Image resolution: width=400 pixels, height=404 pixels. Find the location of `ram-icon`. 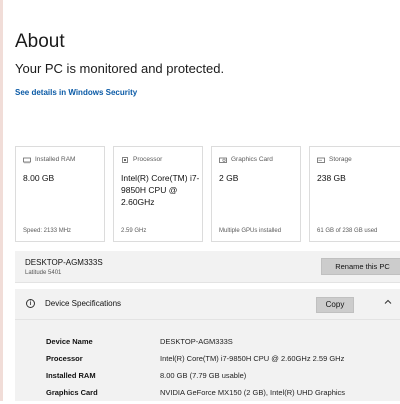

ram-icon is located at coordinates (27, 160).